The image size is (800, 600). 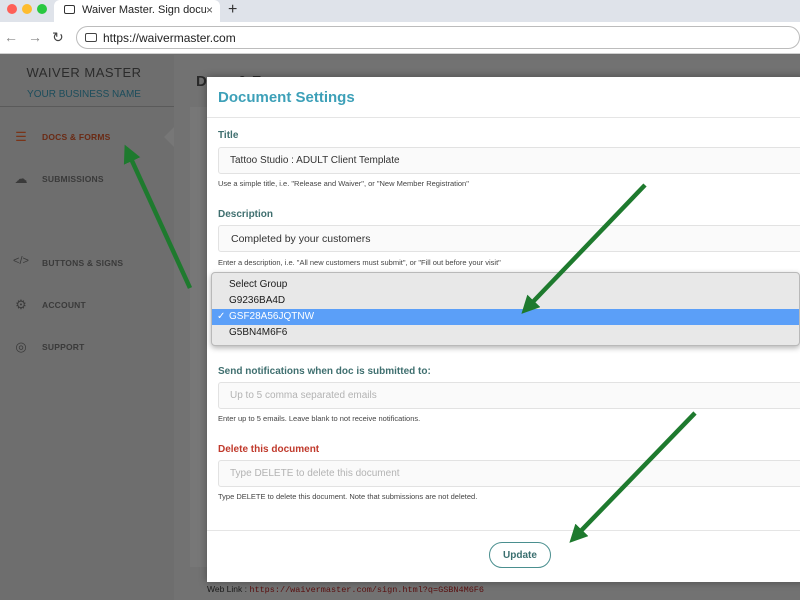 I want to click on brand-name: WAIVER MASTER, so click(x=84, y=72).